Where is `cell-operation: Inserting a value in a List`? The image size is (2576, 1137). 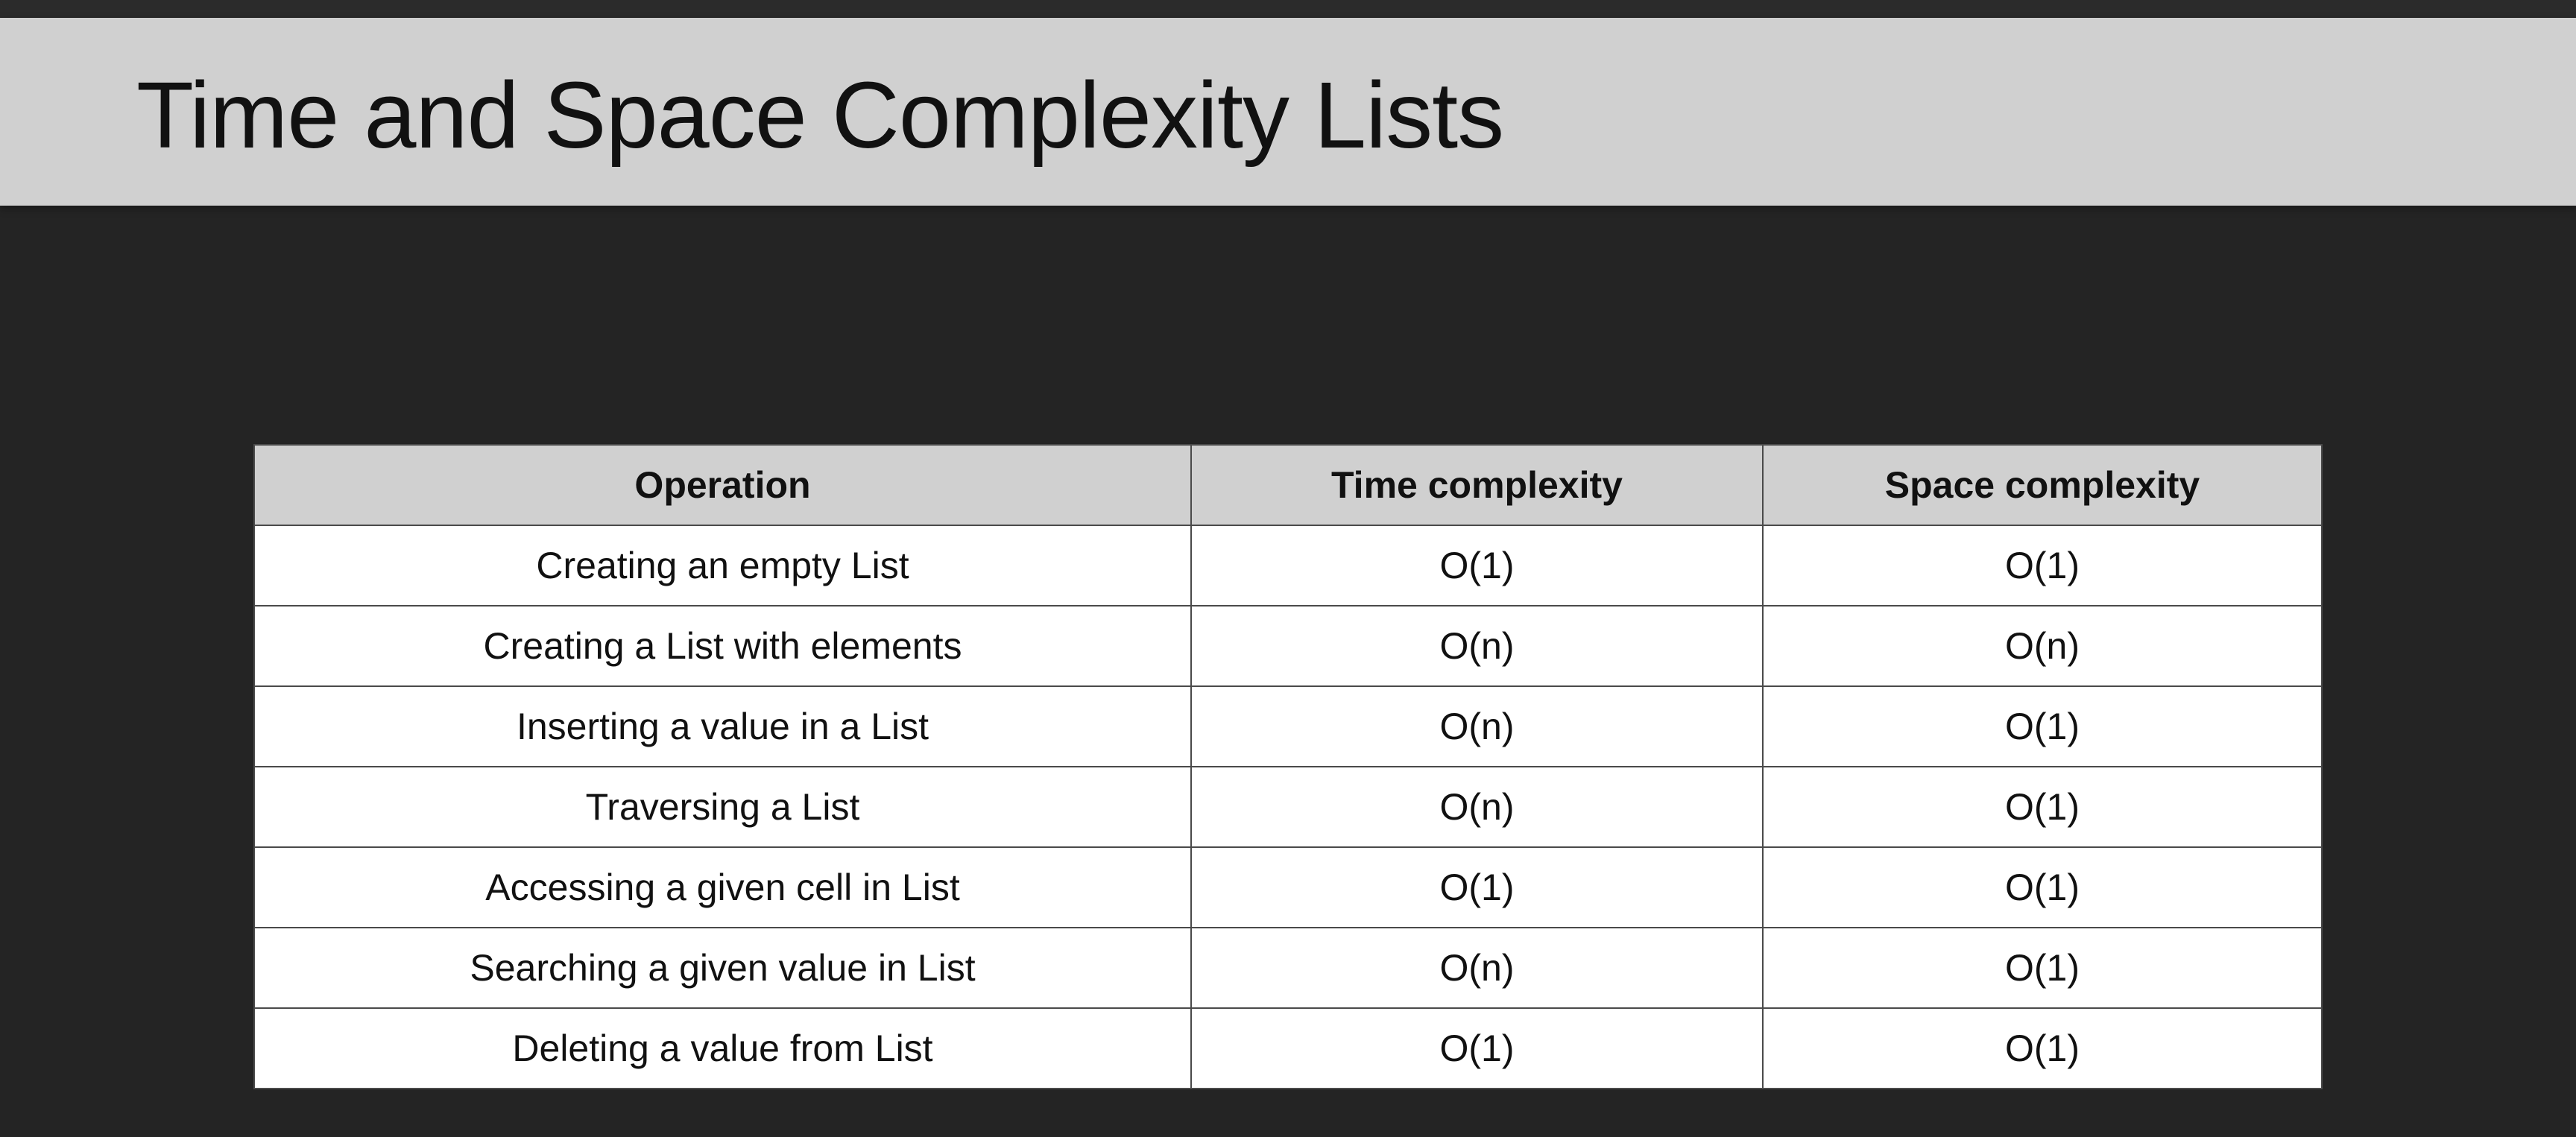
cell-operation: Inserting a value in a List is located at coordinates (722, 726).